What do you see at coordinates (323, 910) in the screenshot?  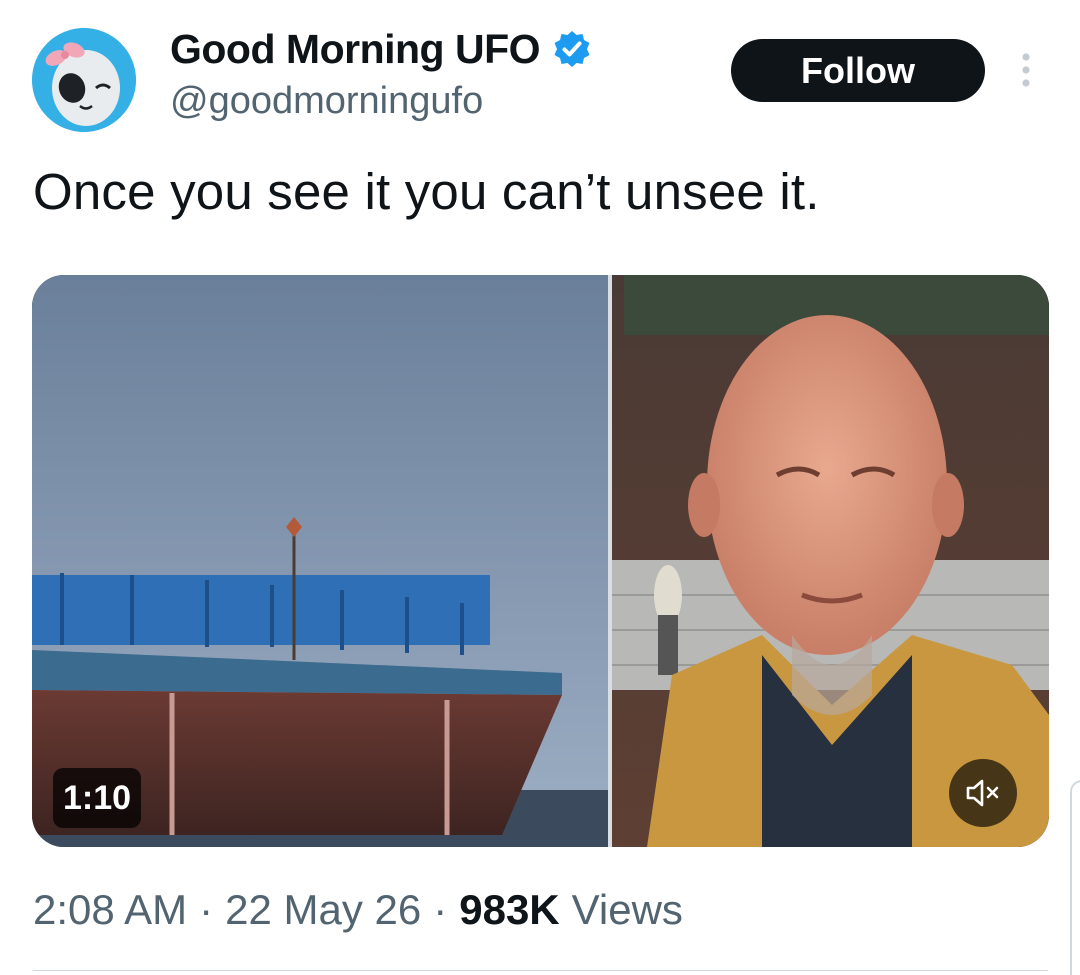 I see `tweet-date: 22 May 26` at bounding box center [323, 910].